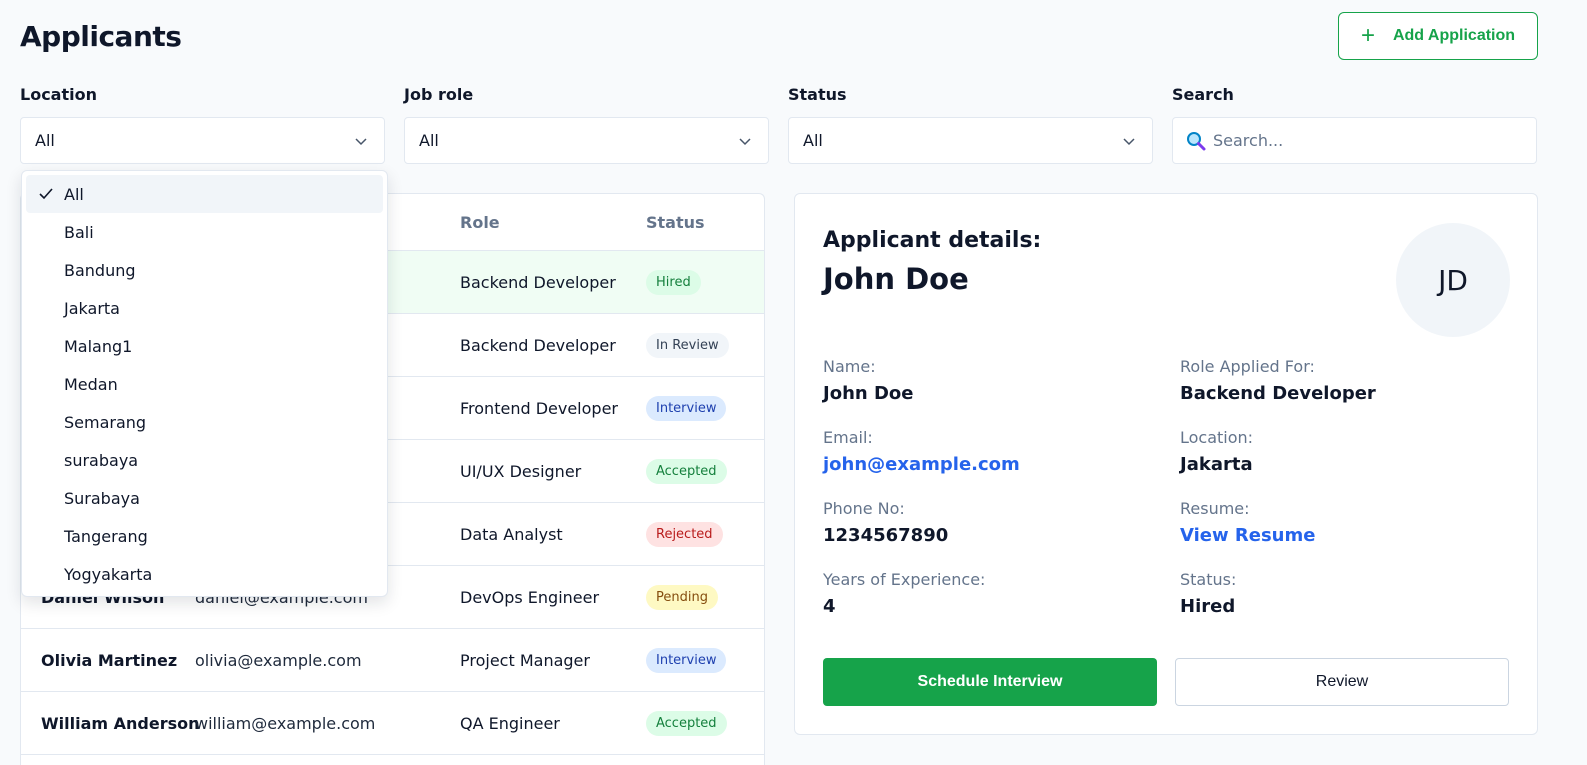 The height and width of the screenshot is (765, 1587). I want to click on job-role-filter-label: Job role, so click(439, 94).